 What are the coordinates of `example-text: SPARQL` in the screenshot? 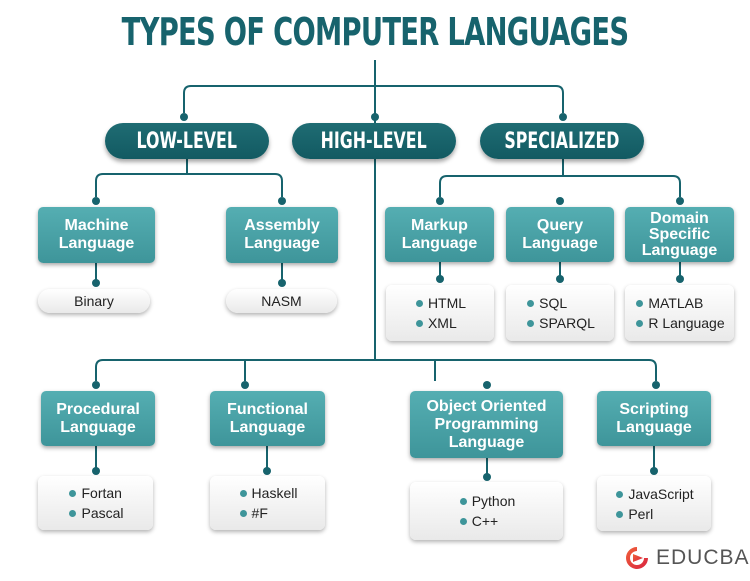 It's located at (567, 323).